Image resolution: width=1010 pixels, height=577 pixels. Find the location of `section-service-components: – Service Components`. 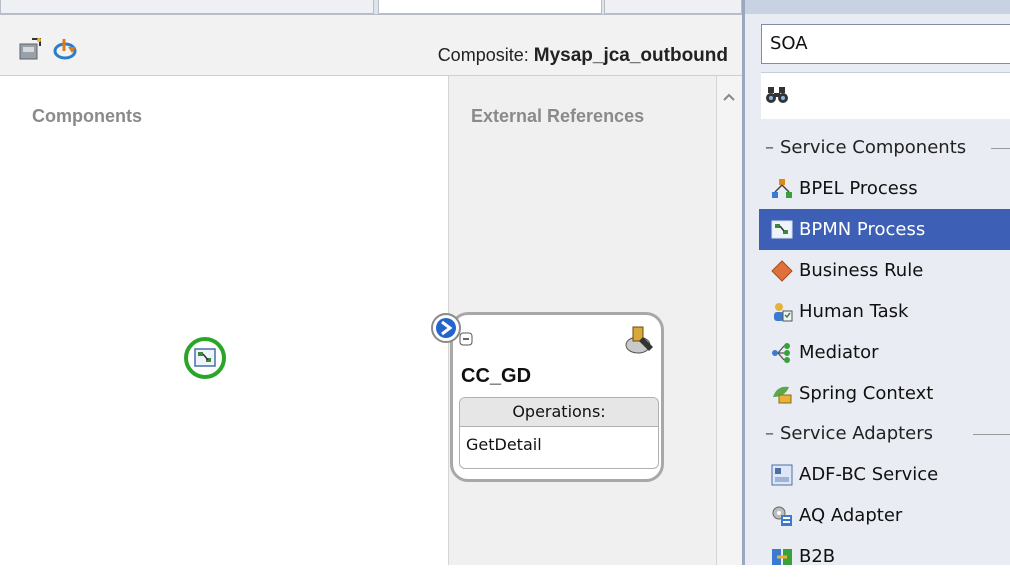

section-service-components: – Service Components is located at coordinates (884, 148).